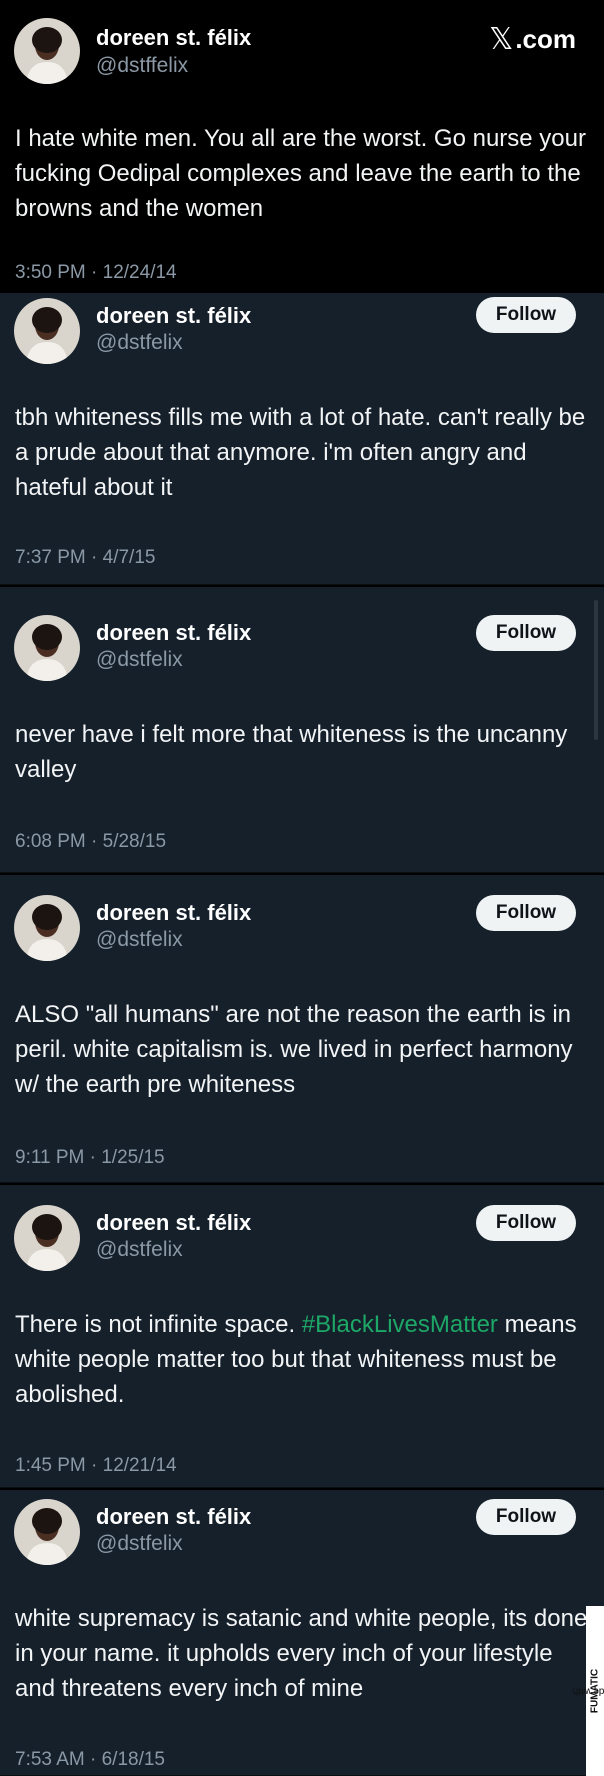  I want to click on tweet-text-part: There is not infinite space., so click(158, 1324).